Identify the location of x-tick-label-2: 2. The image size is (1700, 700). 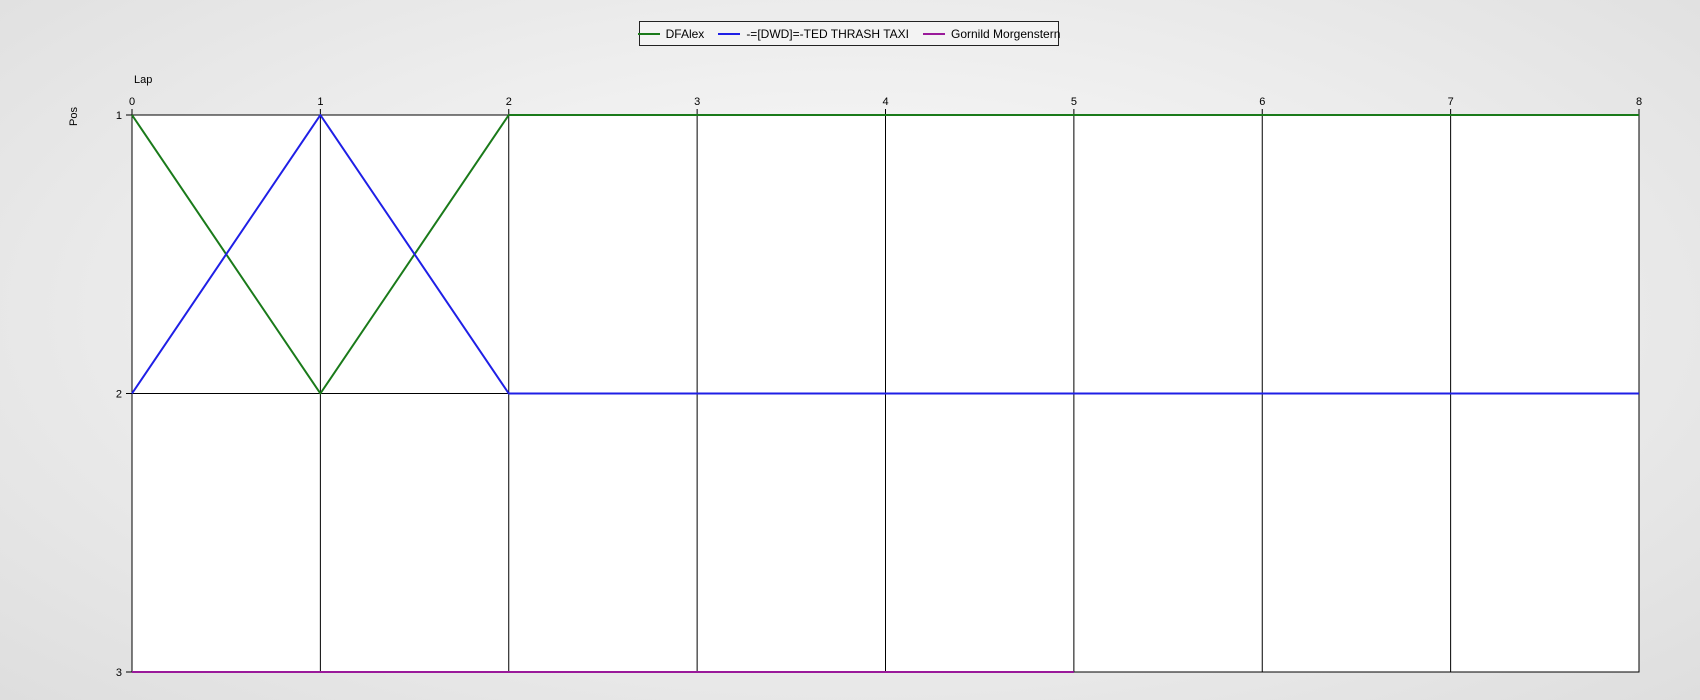
(509, 102).